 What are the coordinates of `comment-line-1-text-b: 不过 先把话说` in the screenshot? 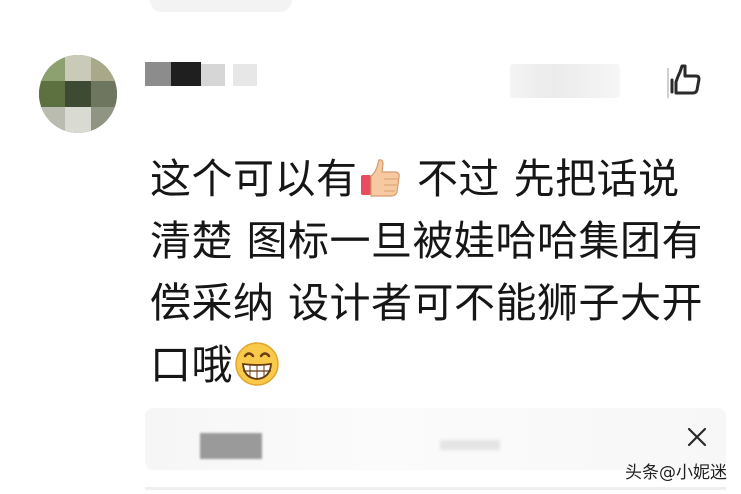 It's located at (541, 179).